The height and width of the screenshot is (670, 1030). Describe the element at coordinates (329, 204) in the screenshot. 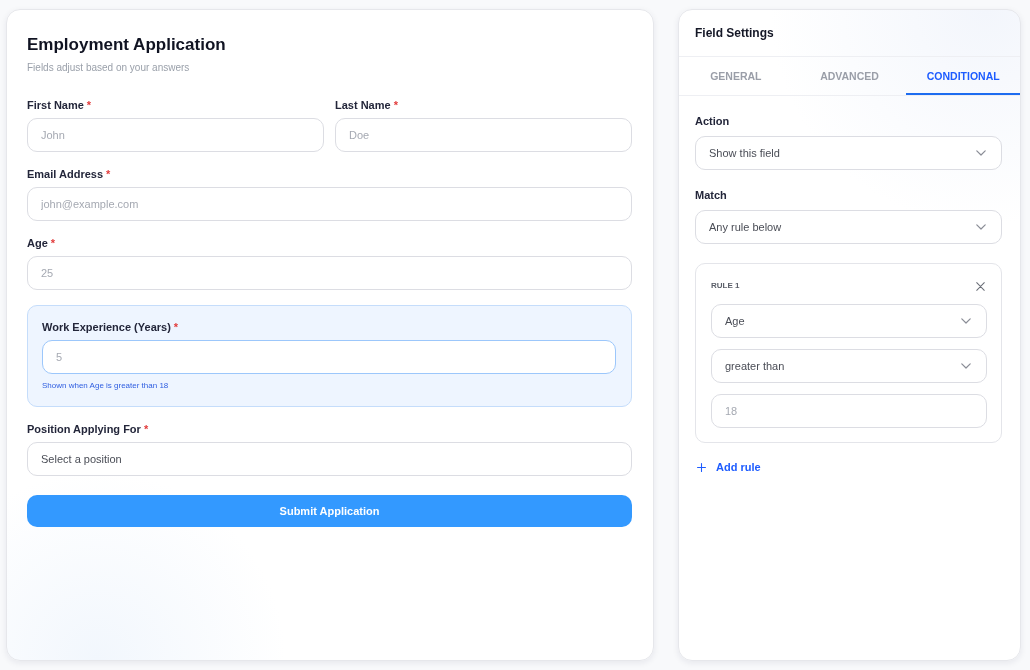

I see `text-field: john@example.com` at that location.